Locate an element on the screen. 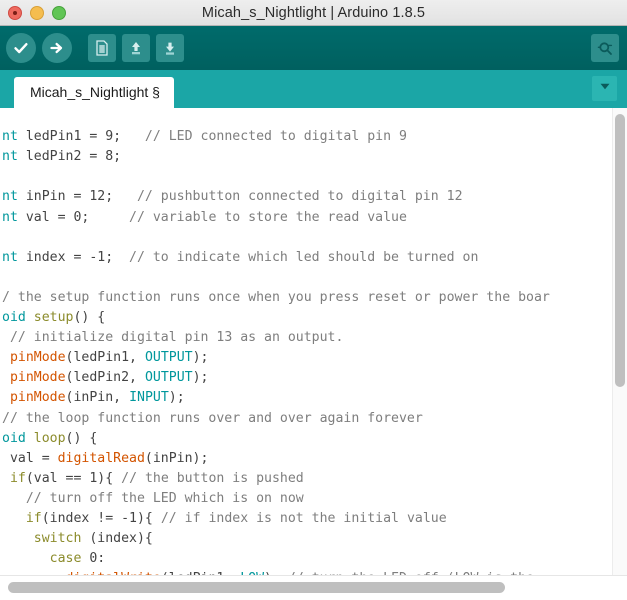  code-token: // if index is not the initial value is located at coordinates (303, 518).